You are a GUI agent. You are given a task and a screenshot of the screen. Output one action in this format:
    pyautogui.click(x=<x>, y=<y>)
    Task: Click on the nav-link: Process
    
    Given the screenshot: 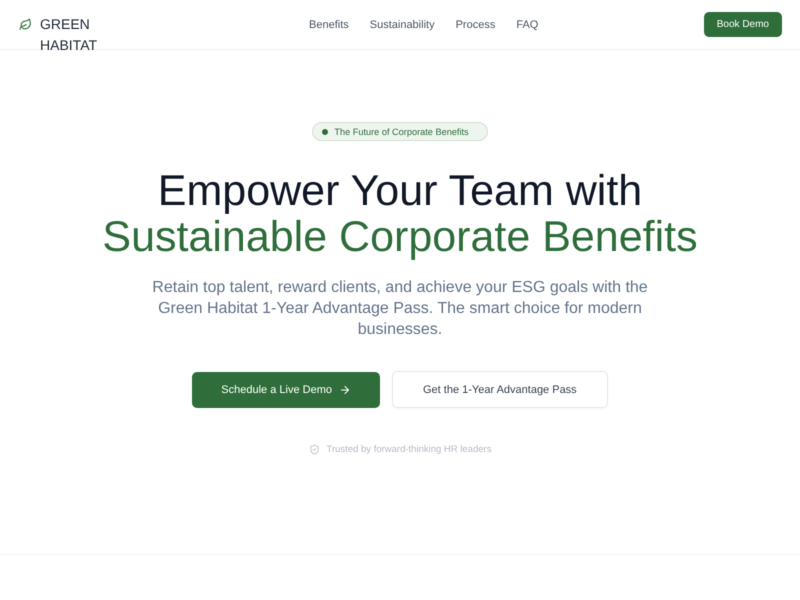 What is the action you would take?
    pyautogui.click(x=476, y=24)
    